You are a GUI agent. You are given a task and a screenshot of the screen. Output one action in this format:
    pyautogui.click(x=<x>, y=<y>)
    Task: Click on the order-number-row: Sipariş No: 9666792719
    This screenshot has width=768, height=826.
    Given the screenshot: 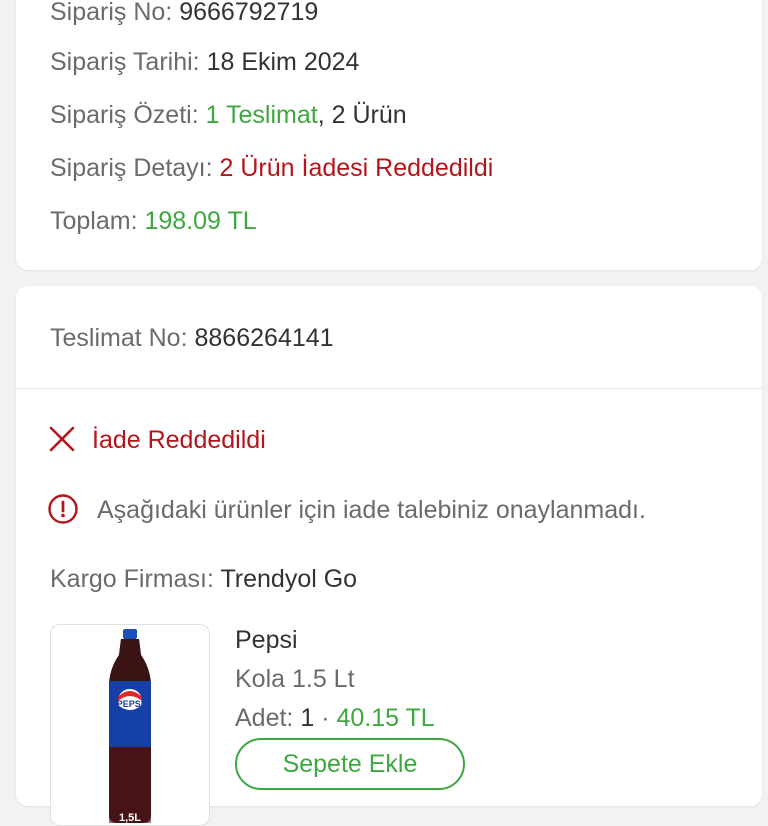 What is the action you would take?
    pyautogui.click(x=184, y=13)
    